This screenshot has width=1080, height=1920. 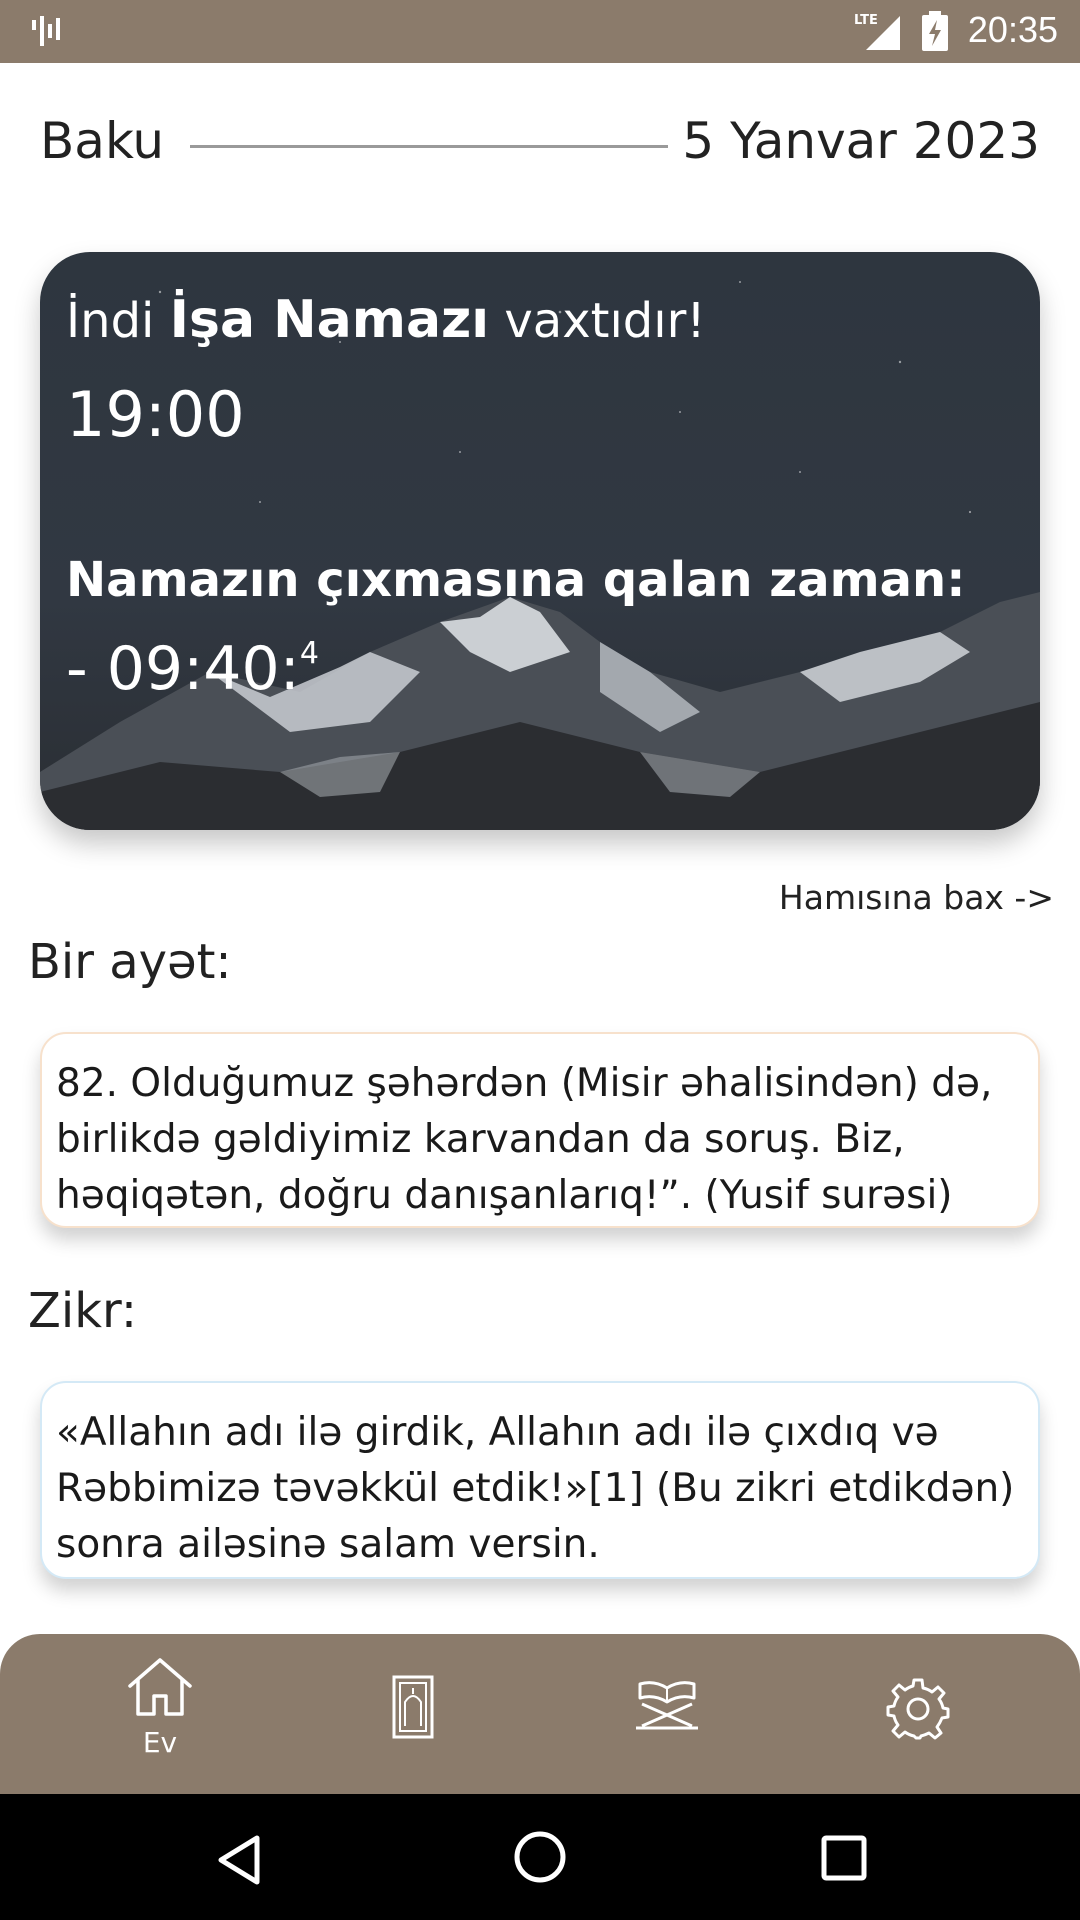 I want to click on current-prayer-heading: İndi İşa Namazı vaxtıdır!, so click(x=386, y=320).